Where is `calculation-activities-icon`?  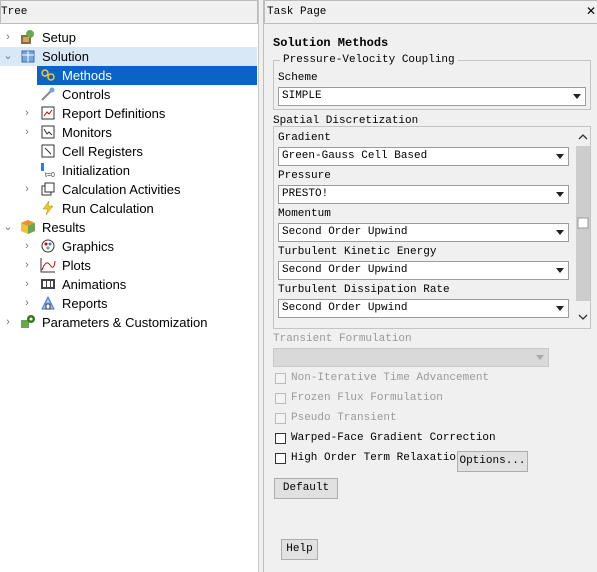 calculation-activities-icon is located at coordinates (48, 189).